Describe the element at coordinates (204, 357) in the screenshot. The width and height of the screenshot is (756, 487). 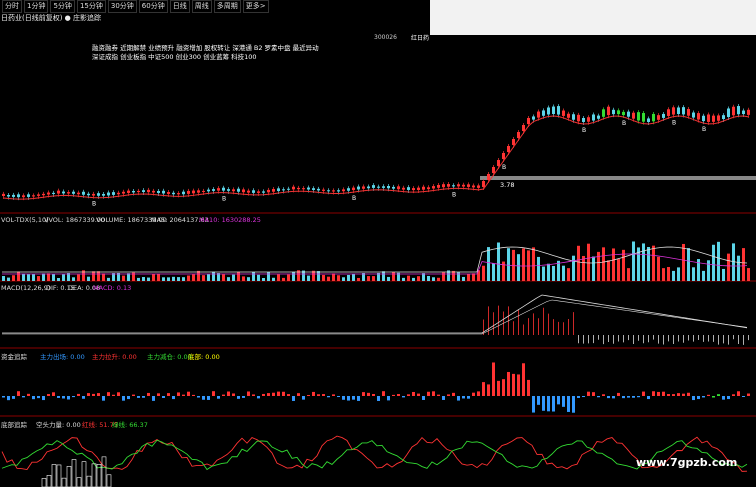
I see `fund-bottom: 底部: 0.00` at that location.